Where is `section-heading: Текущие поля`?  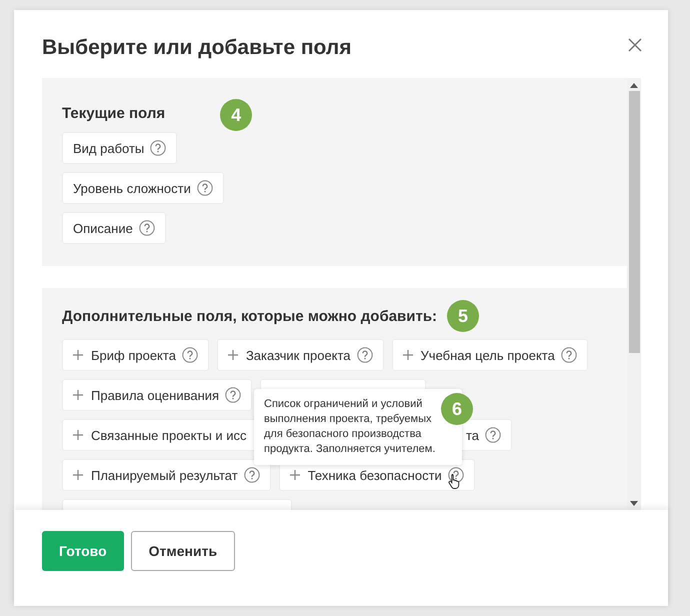
section-heading: Текущие поля is located at coordinates (114, 113).